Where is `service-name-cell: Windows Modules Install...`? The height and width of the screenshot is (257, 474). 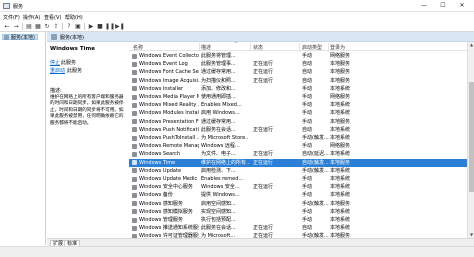 service-name-cell: Windows Modules Install... is located at coordinates (169, 113).